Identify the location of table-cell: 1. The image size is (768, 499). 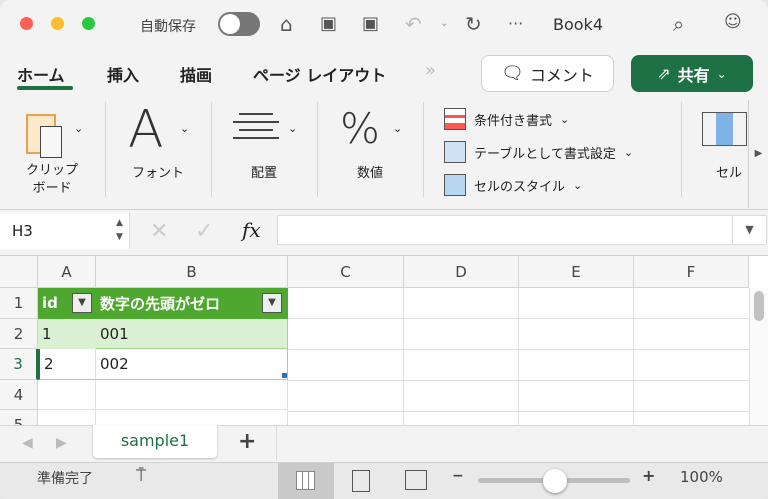
(67, 334).